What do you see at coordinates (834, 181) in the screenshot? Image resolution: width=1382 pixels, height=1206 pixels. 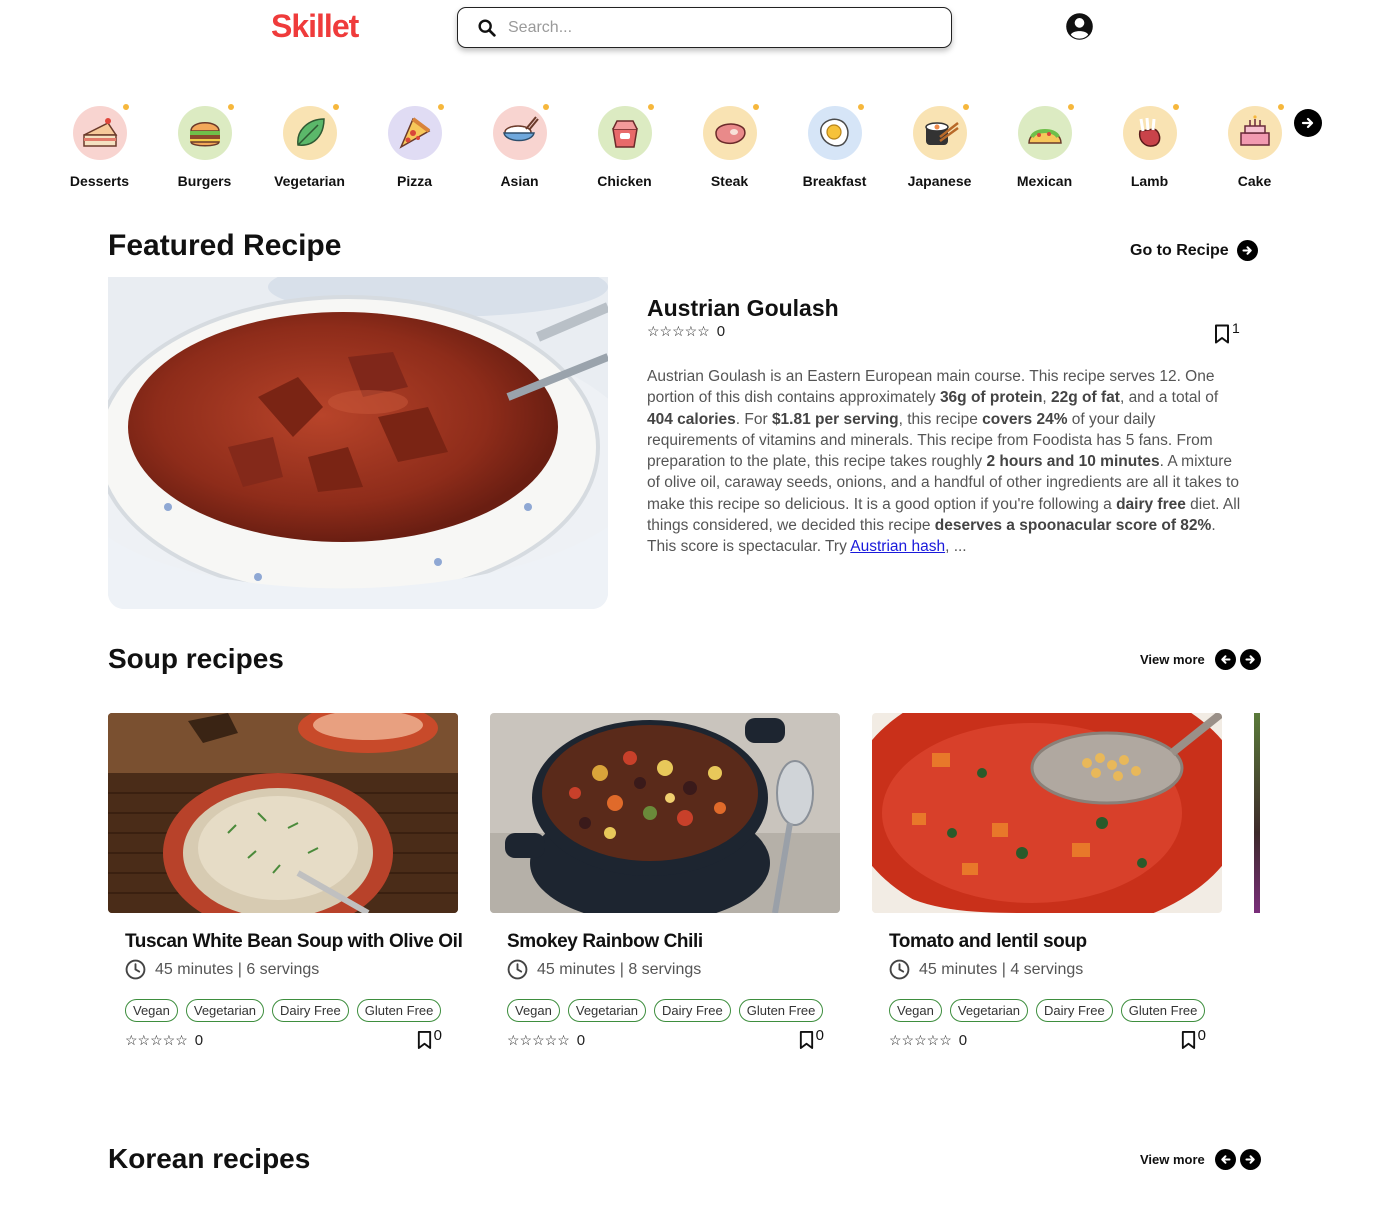 I see `category-label: Breakfast` at bounding box center [834, 181].